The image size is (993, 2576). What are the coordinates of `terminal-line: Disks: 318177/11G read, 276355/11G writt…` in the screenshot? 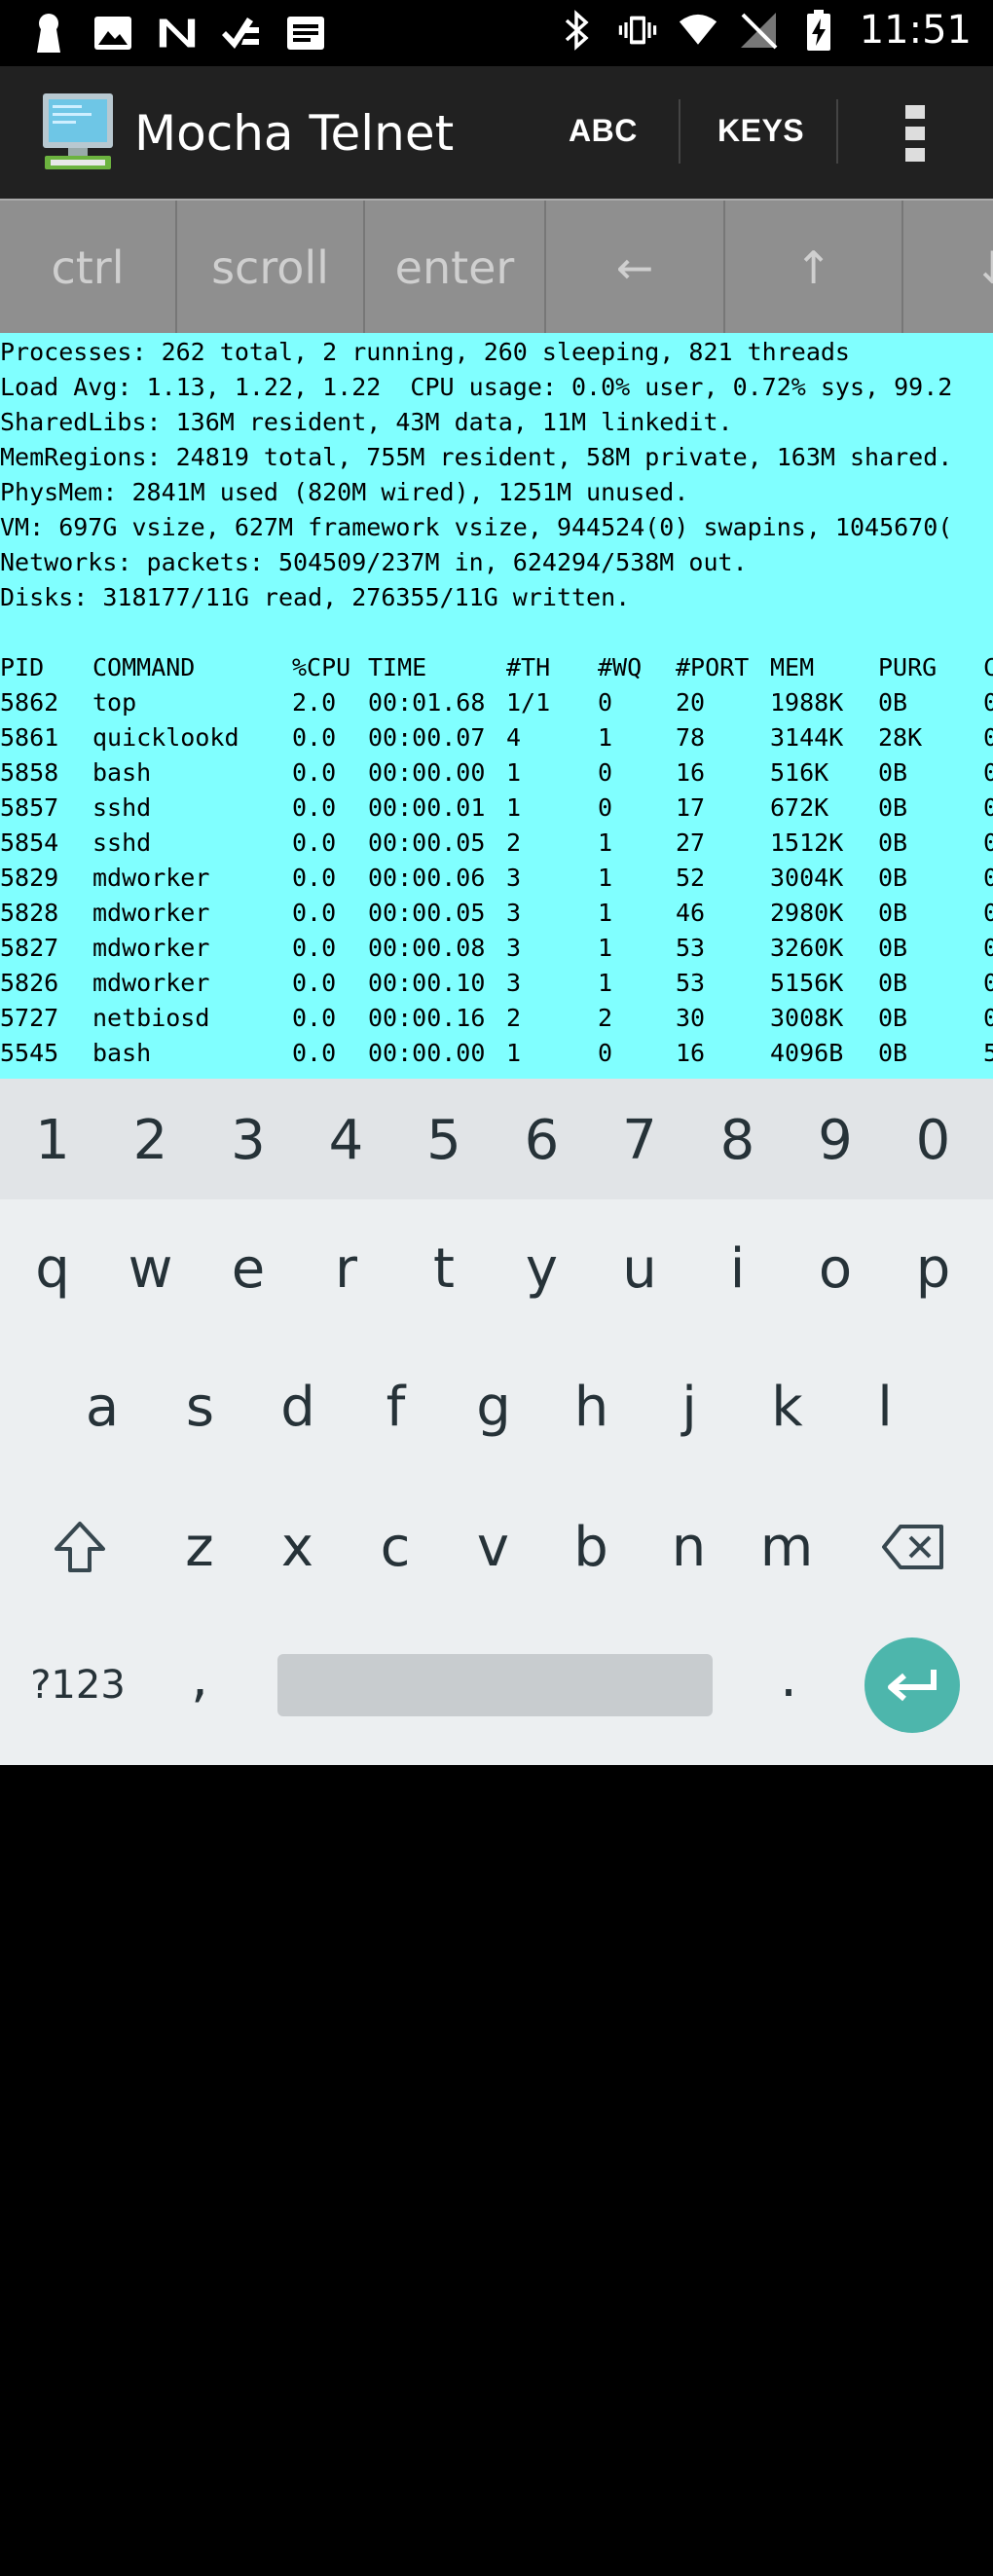 It's located at (316, 597).